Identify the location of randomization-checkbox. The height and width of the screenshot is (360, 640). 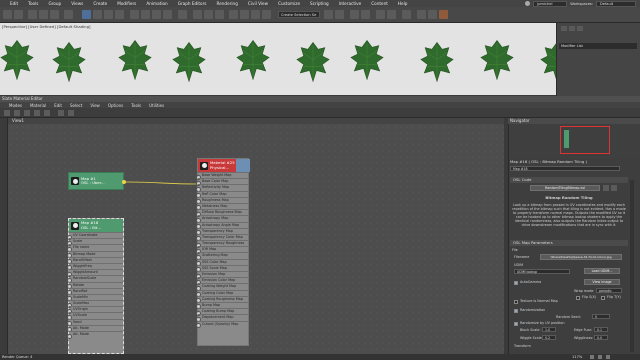
(516, 311).